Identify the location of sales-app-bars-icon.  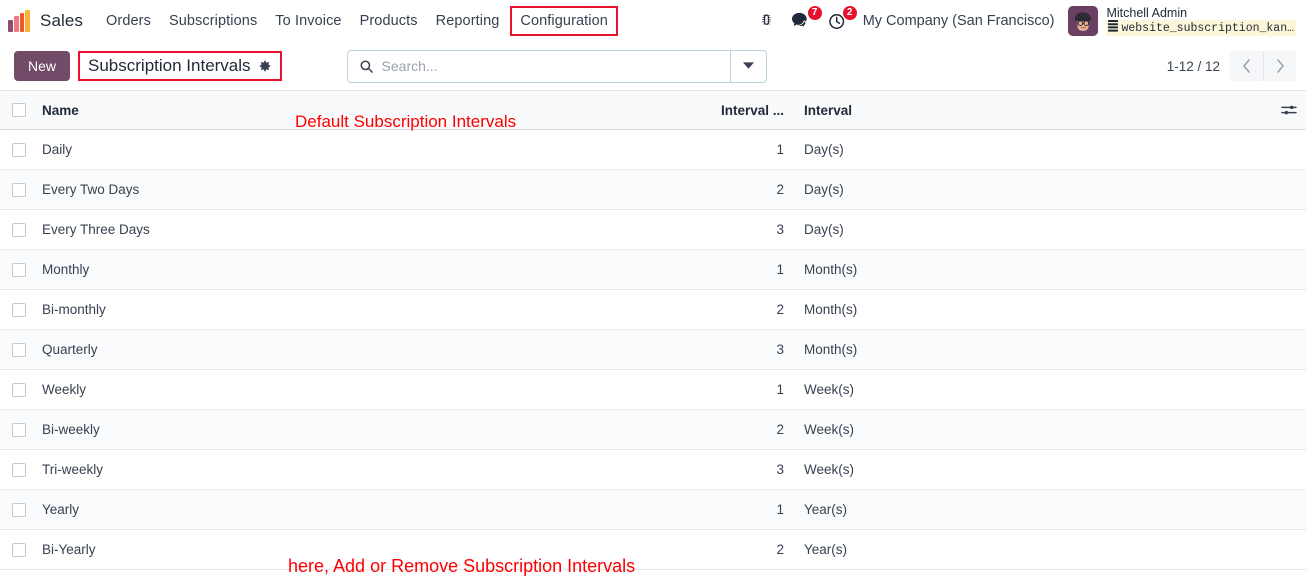
(19, 21).